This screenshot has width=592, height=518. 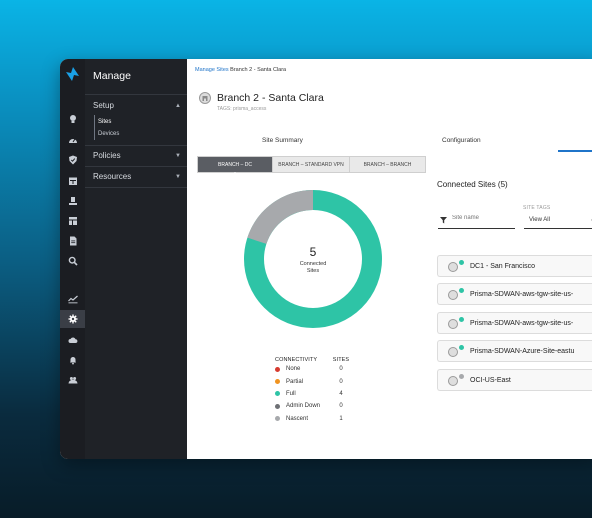 I want to click on site-name: Prisma-SDWAN-Azure-Site-eastu, so click(x=522, y=351).